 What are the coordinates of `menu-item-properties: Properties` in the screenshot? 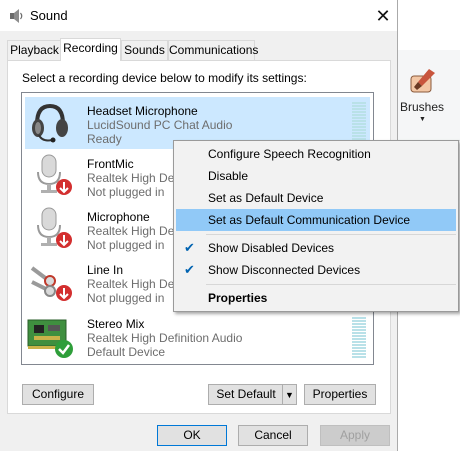 It's located at (316, 298).